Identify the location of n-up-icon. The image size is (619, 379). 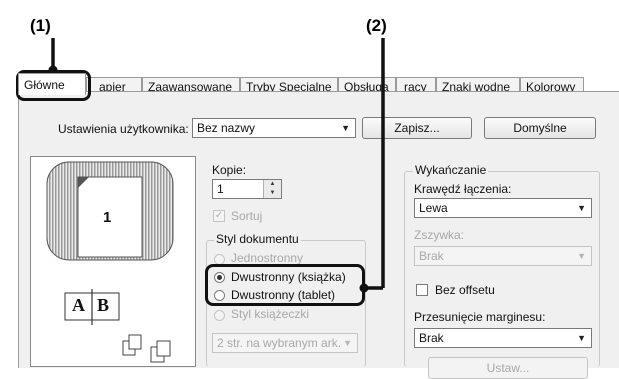
(146, 348).